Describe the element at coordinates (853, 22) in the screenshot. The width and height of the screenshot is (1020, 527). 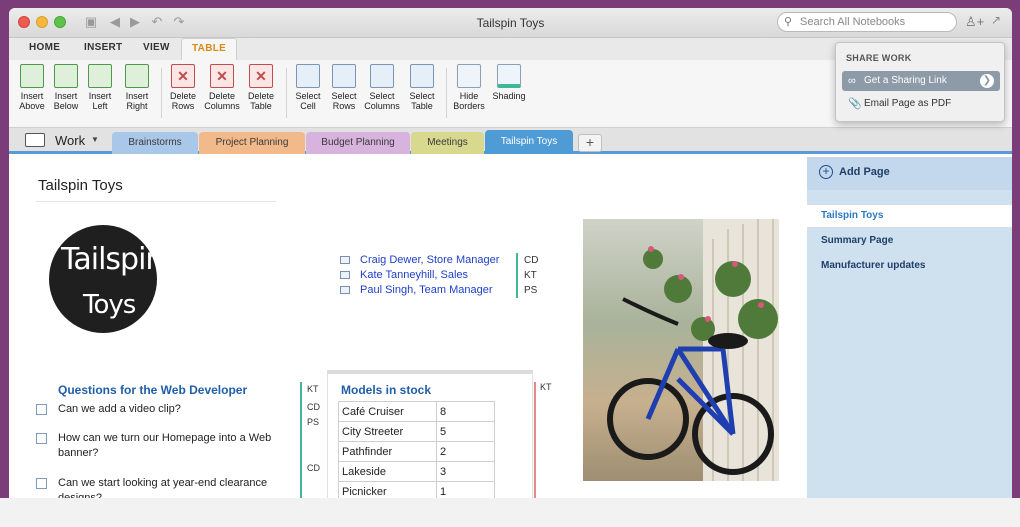
I see `search-placeholder: Search All Notebooks` at that location.